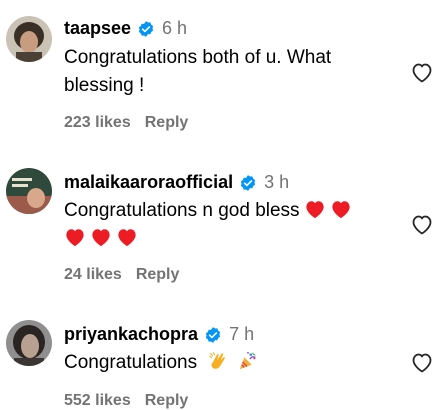 This screenshot has height=410, width=444. I want to click on clapping-hands-emoji, so click(217, 360).